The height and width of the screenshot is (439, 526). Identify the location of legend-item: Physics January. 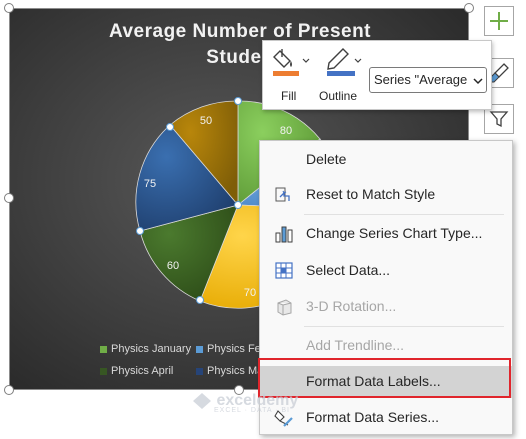
(145, 349).